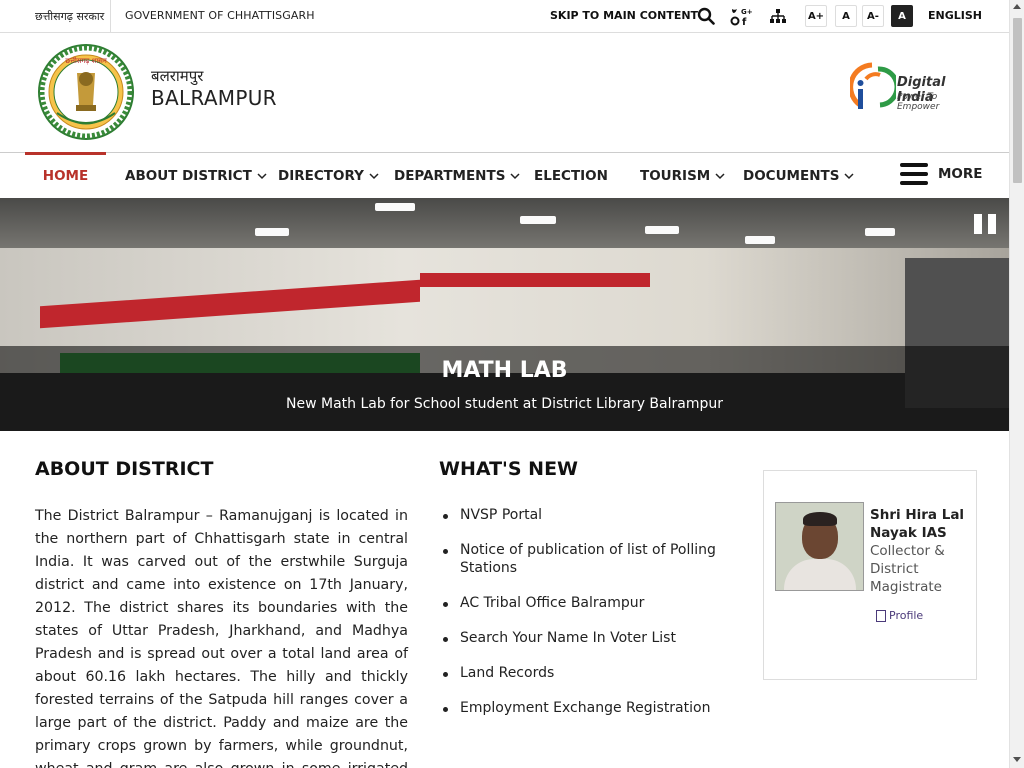 The width and height of the screenshot is (1024, 768). What do you see at coordinates (778, 16) in the screenshot?
I see `sitemap-icon` at bounding box center [778, 16].